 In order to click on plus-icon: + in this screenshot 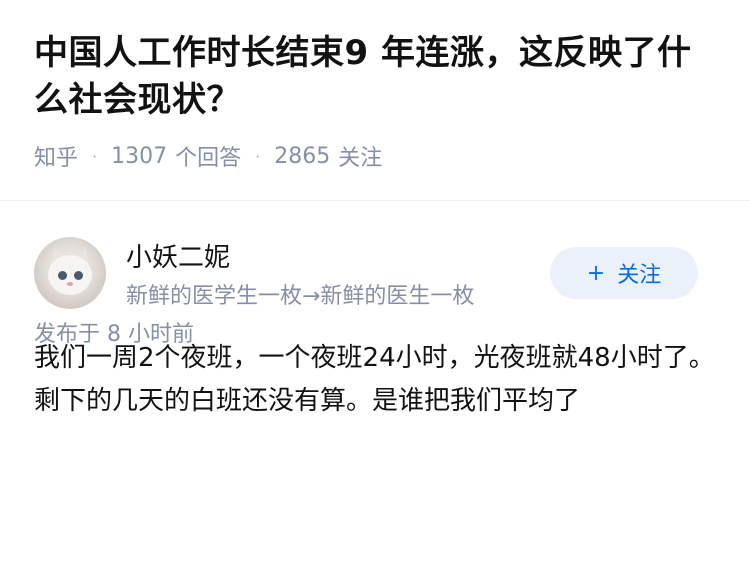, I will do `click(596, 273)`.